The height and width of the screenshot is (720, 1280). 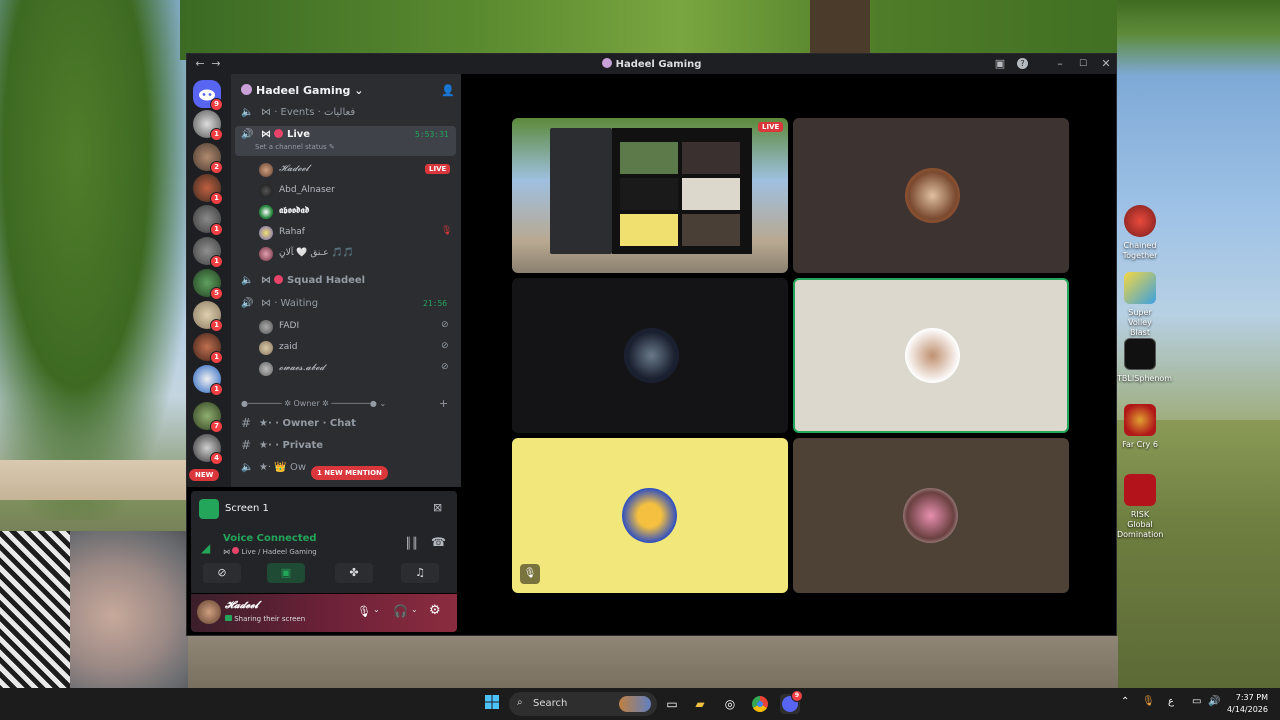 I want to click on server-name: Hadeel Gaming, so click(x=303, y=90).